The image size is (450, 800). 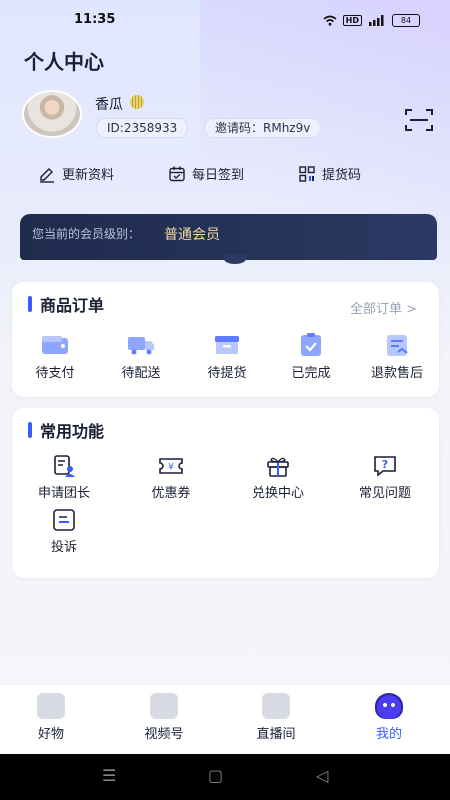 I want to click on exchange-center-label: 兑换中心, so click(x=277, y=493).